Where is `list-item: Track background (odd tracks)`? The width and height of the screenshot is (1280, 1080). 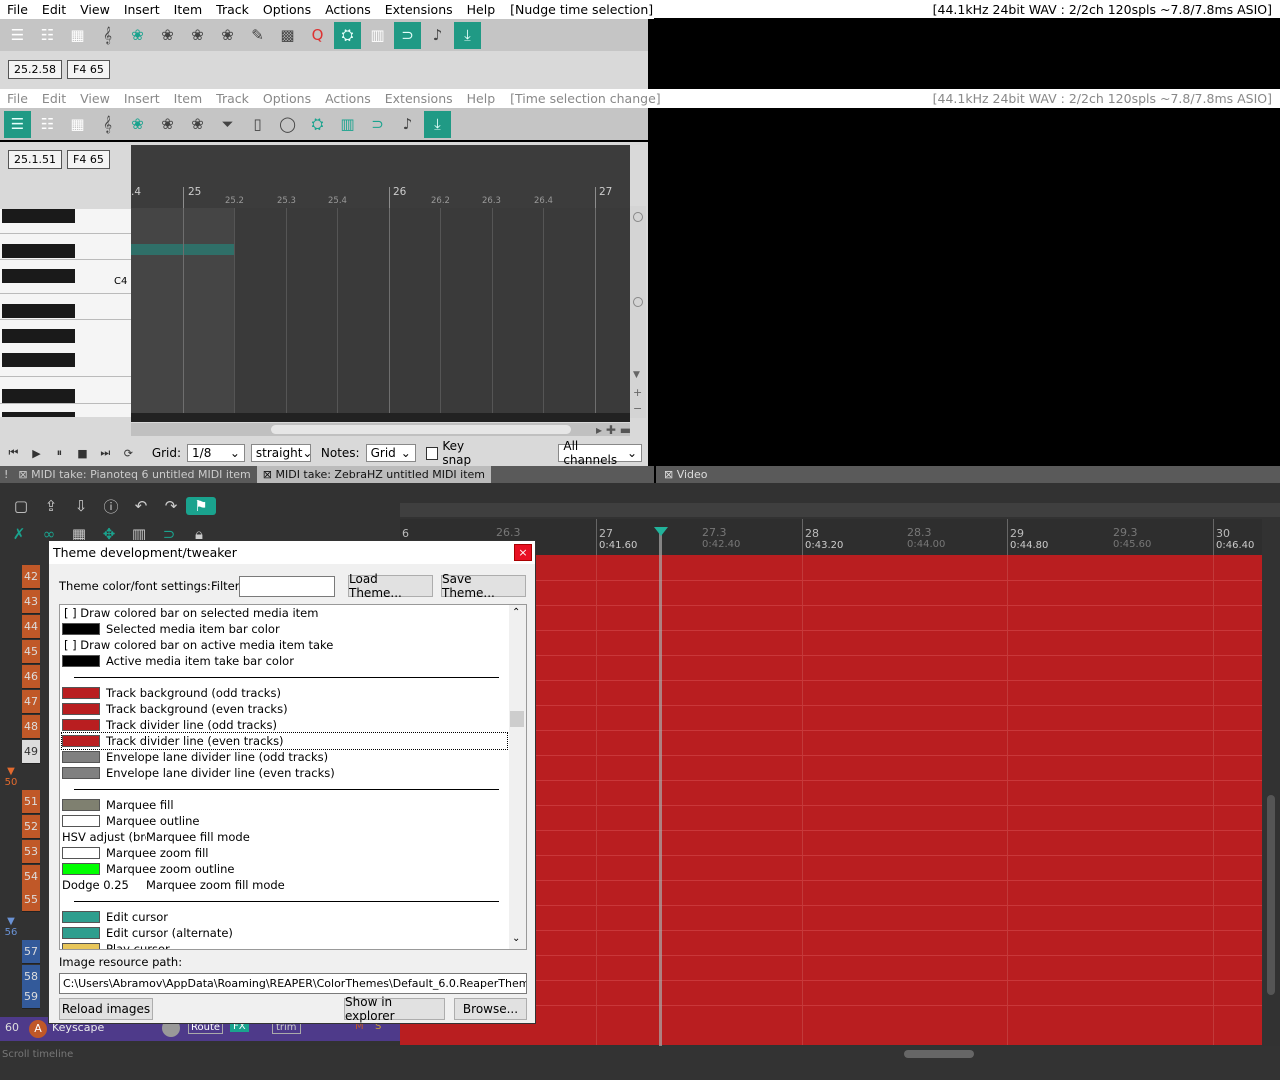
list-item: Track background (odd tracks) is located at coordinates (171, 693).